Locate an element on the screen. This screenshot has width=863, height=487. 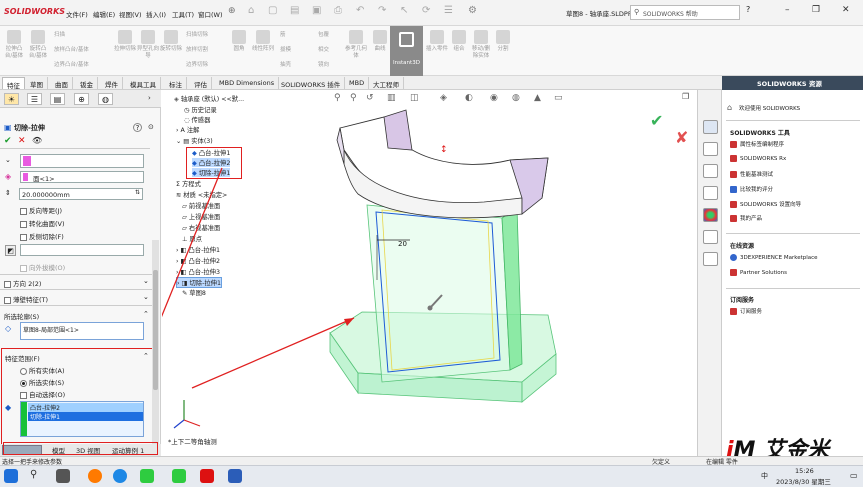
move-delete-body-button: 移动/删除实体 is located at coordinates (481, 45).